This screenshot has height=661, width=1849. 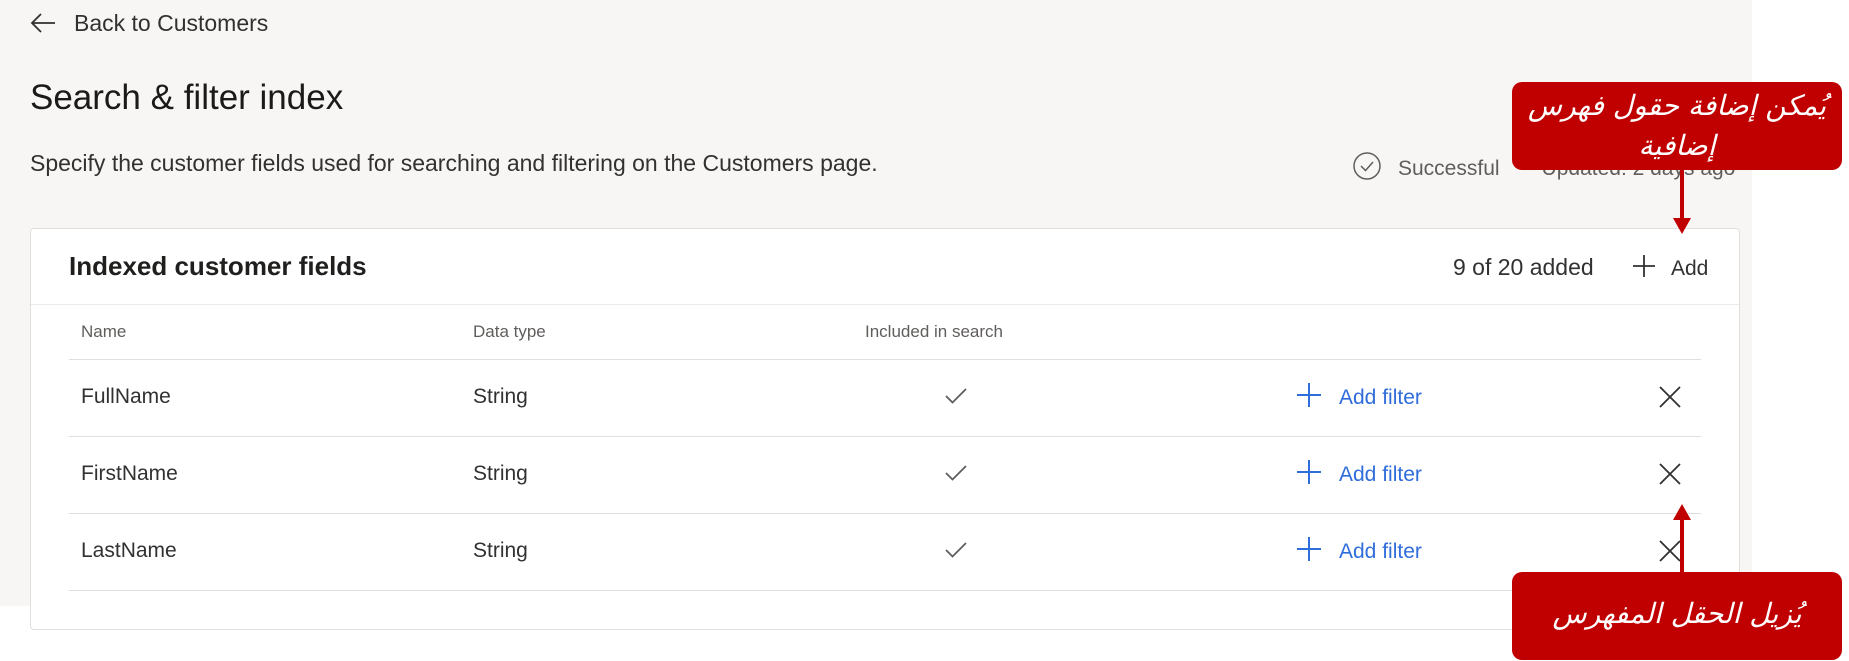 I want to click on add-button-label: Add, so click(x=1690, y=268).